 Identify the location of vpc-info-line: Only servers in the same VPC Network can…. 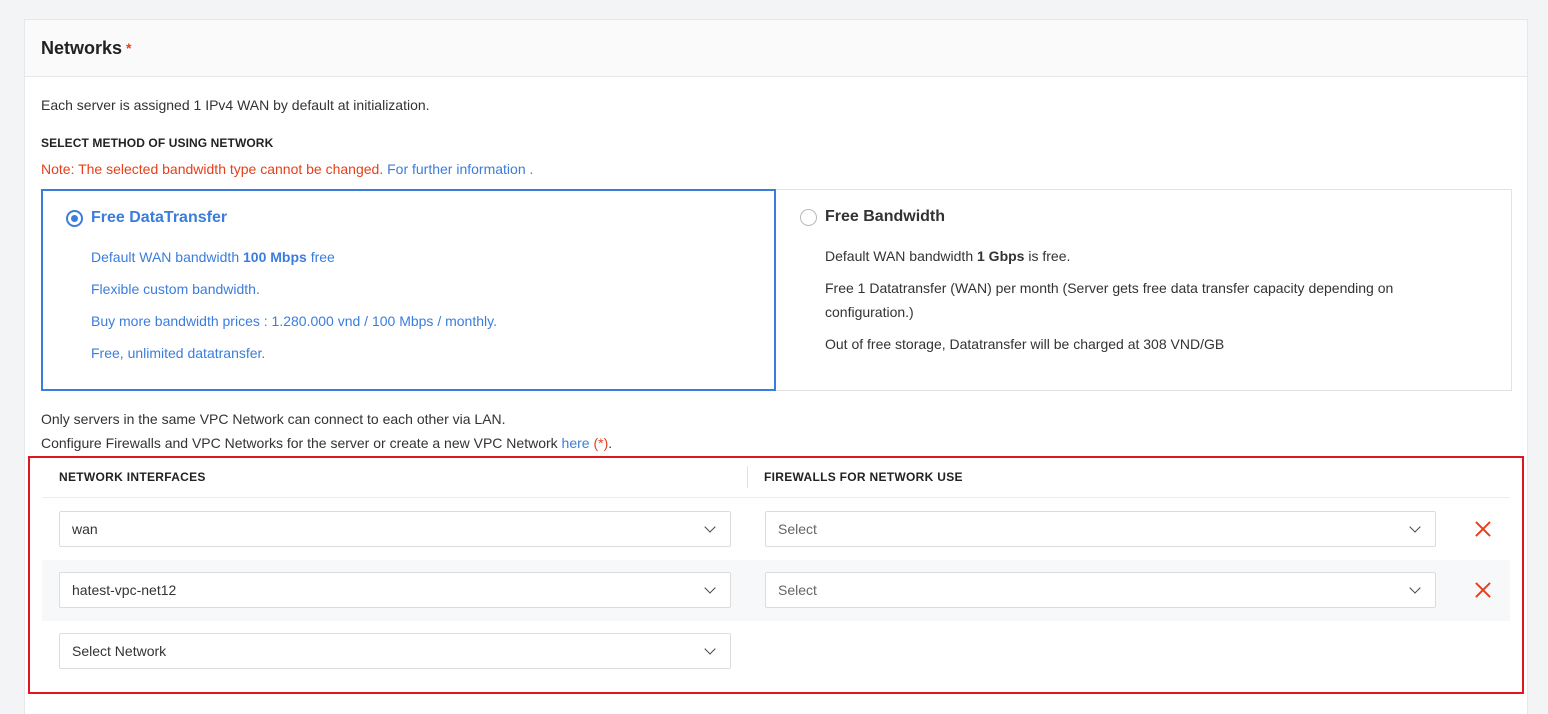
(273, 419).